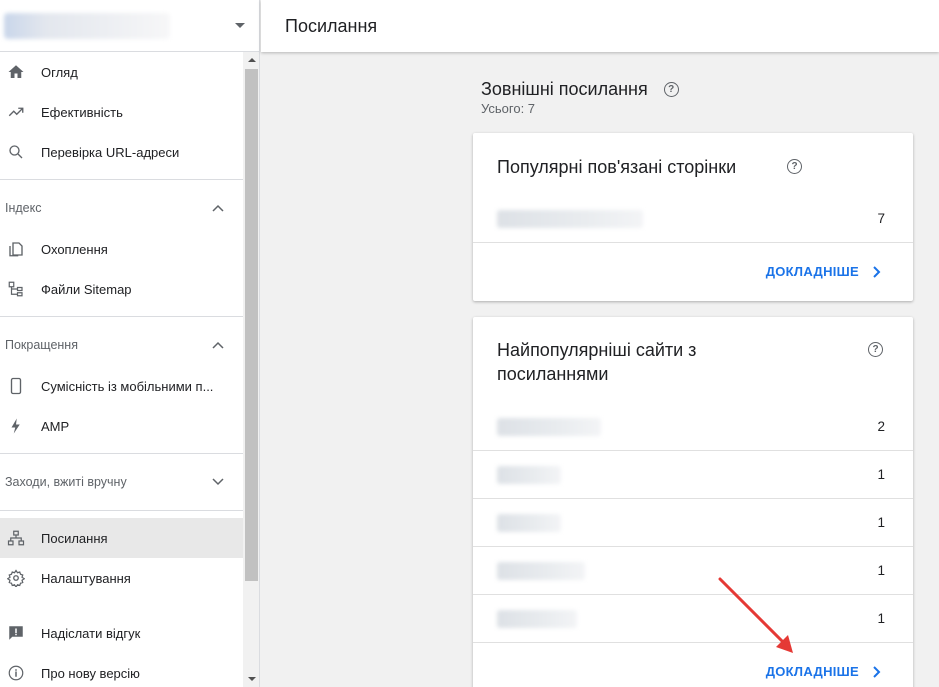 This screenshot has width=939, height=687. I want to click on sidebar-item-performance: Ефективність, so click(121, 112).